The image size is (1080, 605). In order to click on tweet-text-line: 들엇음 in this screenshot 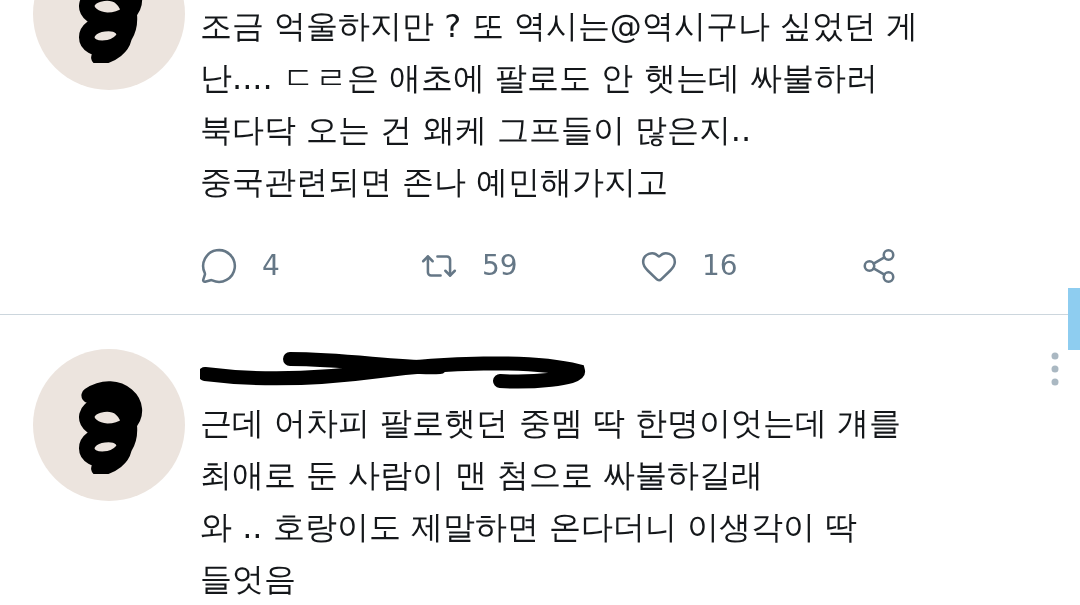, I will do `click(248, 579)`.